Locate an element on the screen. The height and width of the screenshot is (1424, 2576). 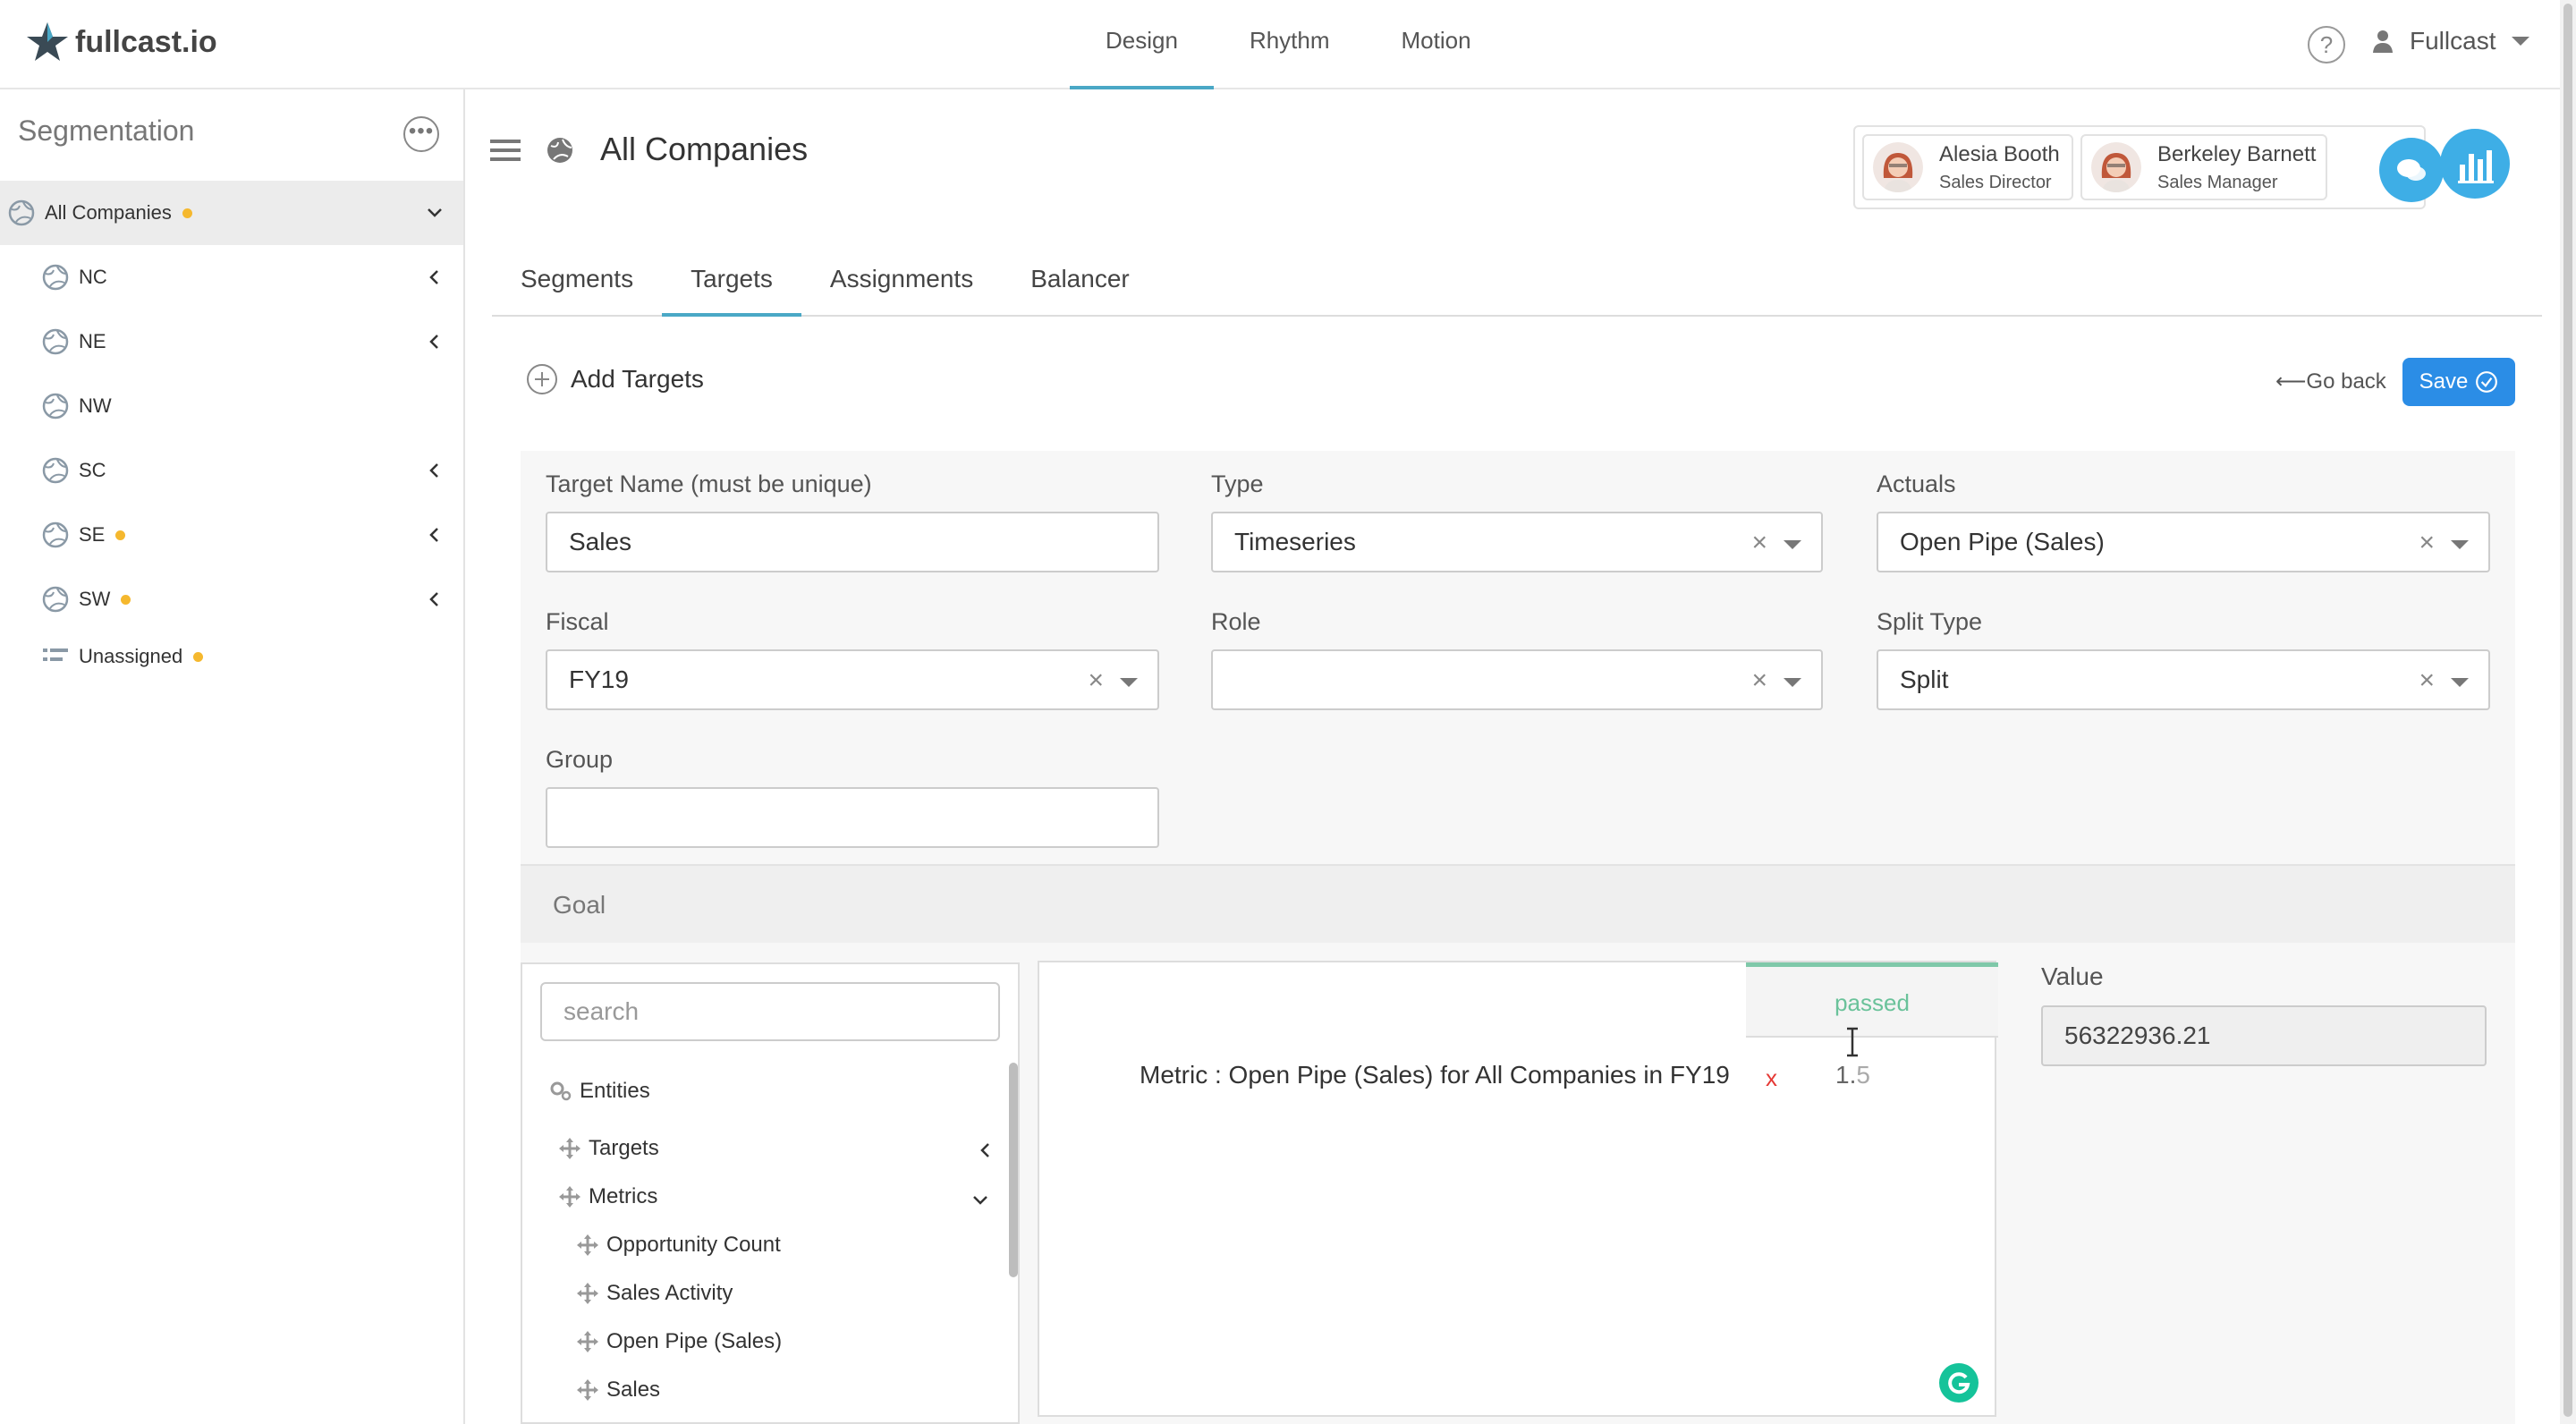
sidebar-item-sc: SC is located at coordinates (231, 470).